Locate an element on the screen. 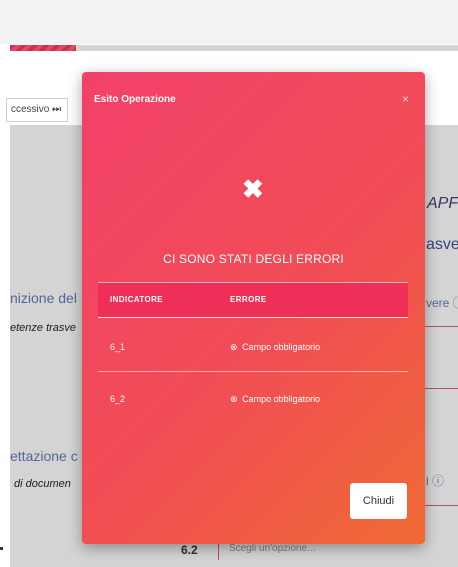 The height and width of the screenshot is (567, 458). modal-title: Esito Operazione is located at coordinates (135, 99).